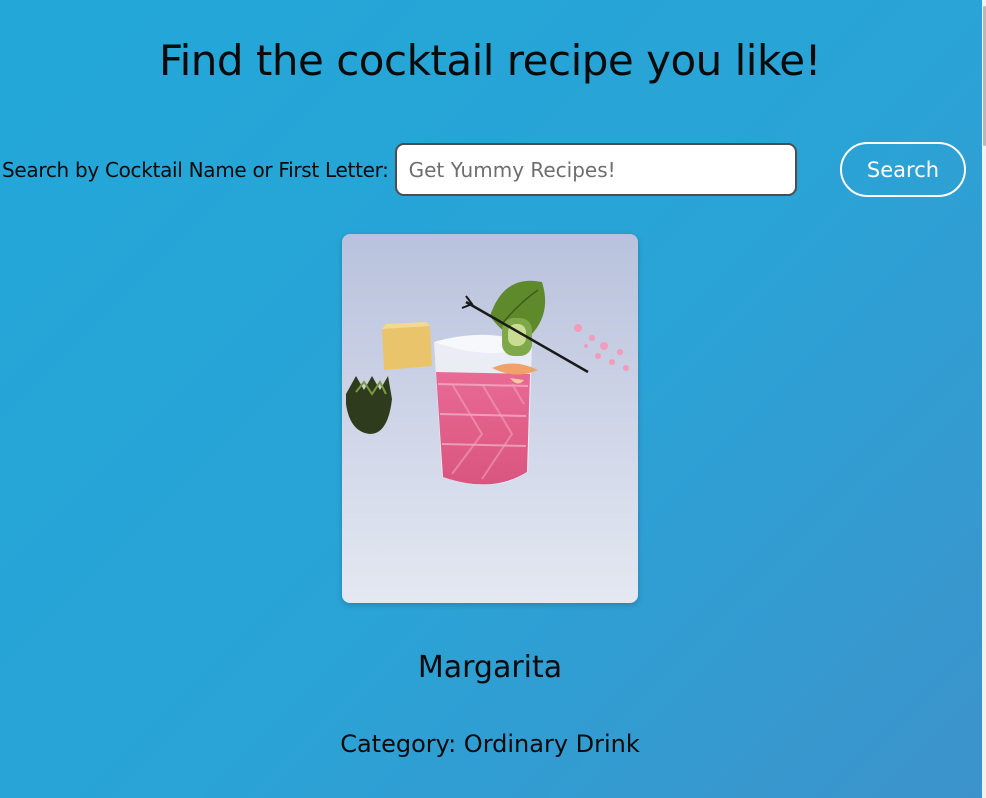  What do you see at coordinates (490, 60) in the screenshot?
I see `page-title: Find the cocktail recipe you like!` at bounding box center [490, 60].